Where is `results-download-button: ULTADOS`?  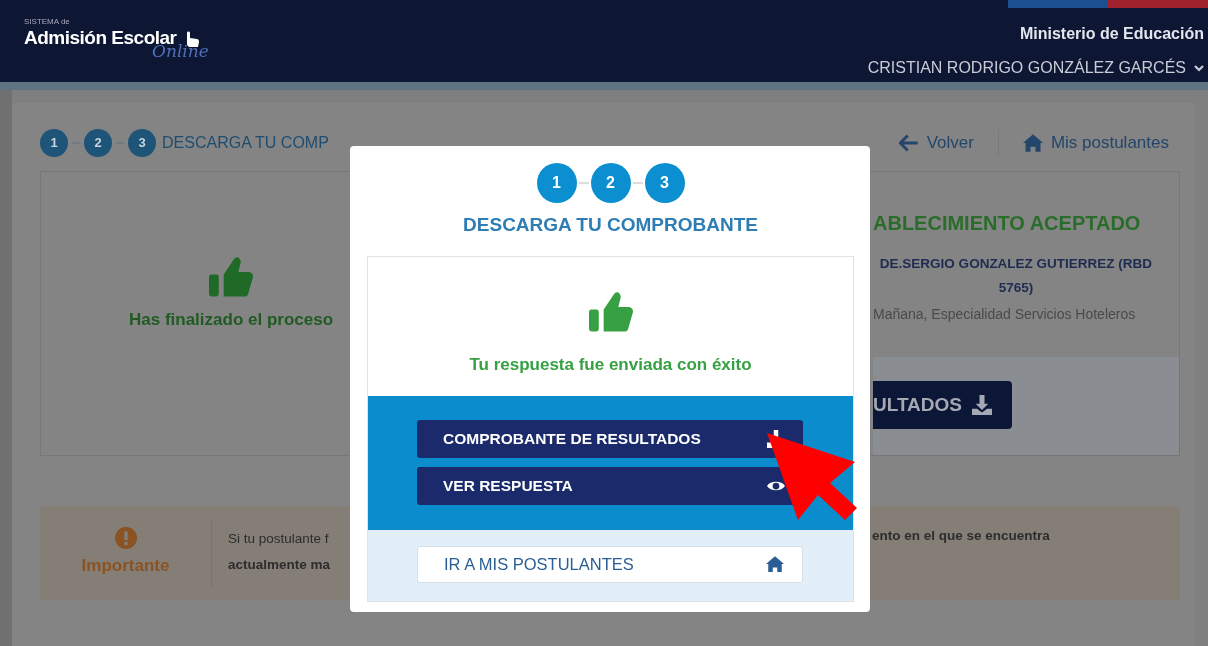 results-download-button: ULTADOS is located at coordinates (942, 405).